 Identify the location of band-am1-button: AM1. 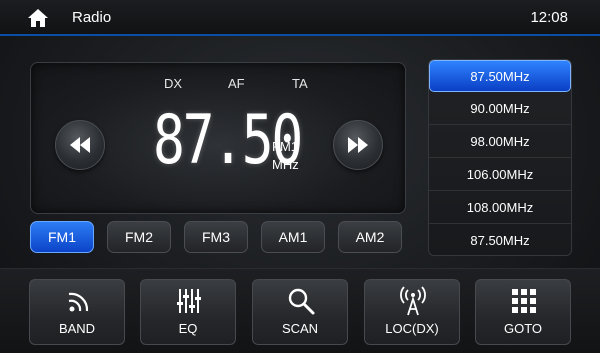
(293, 237).